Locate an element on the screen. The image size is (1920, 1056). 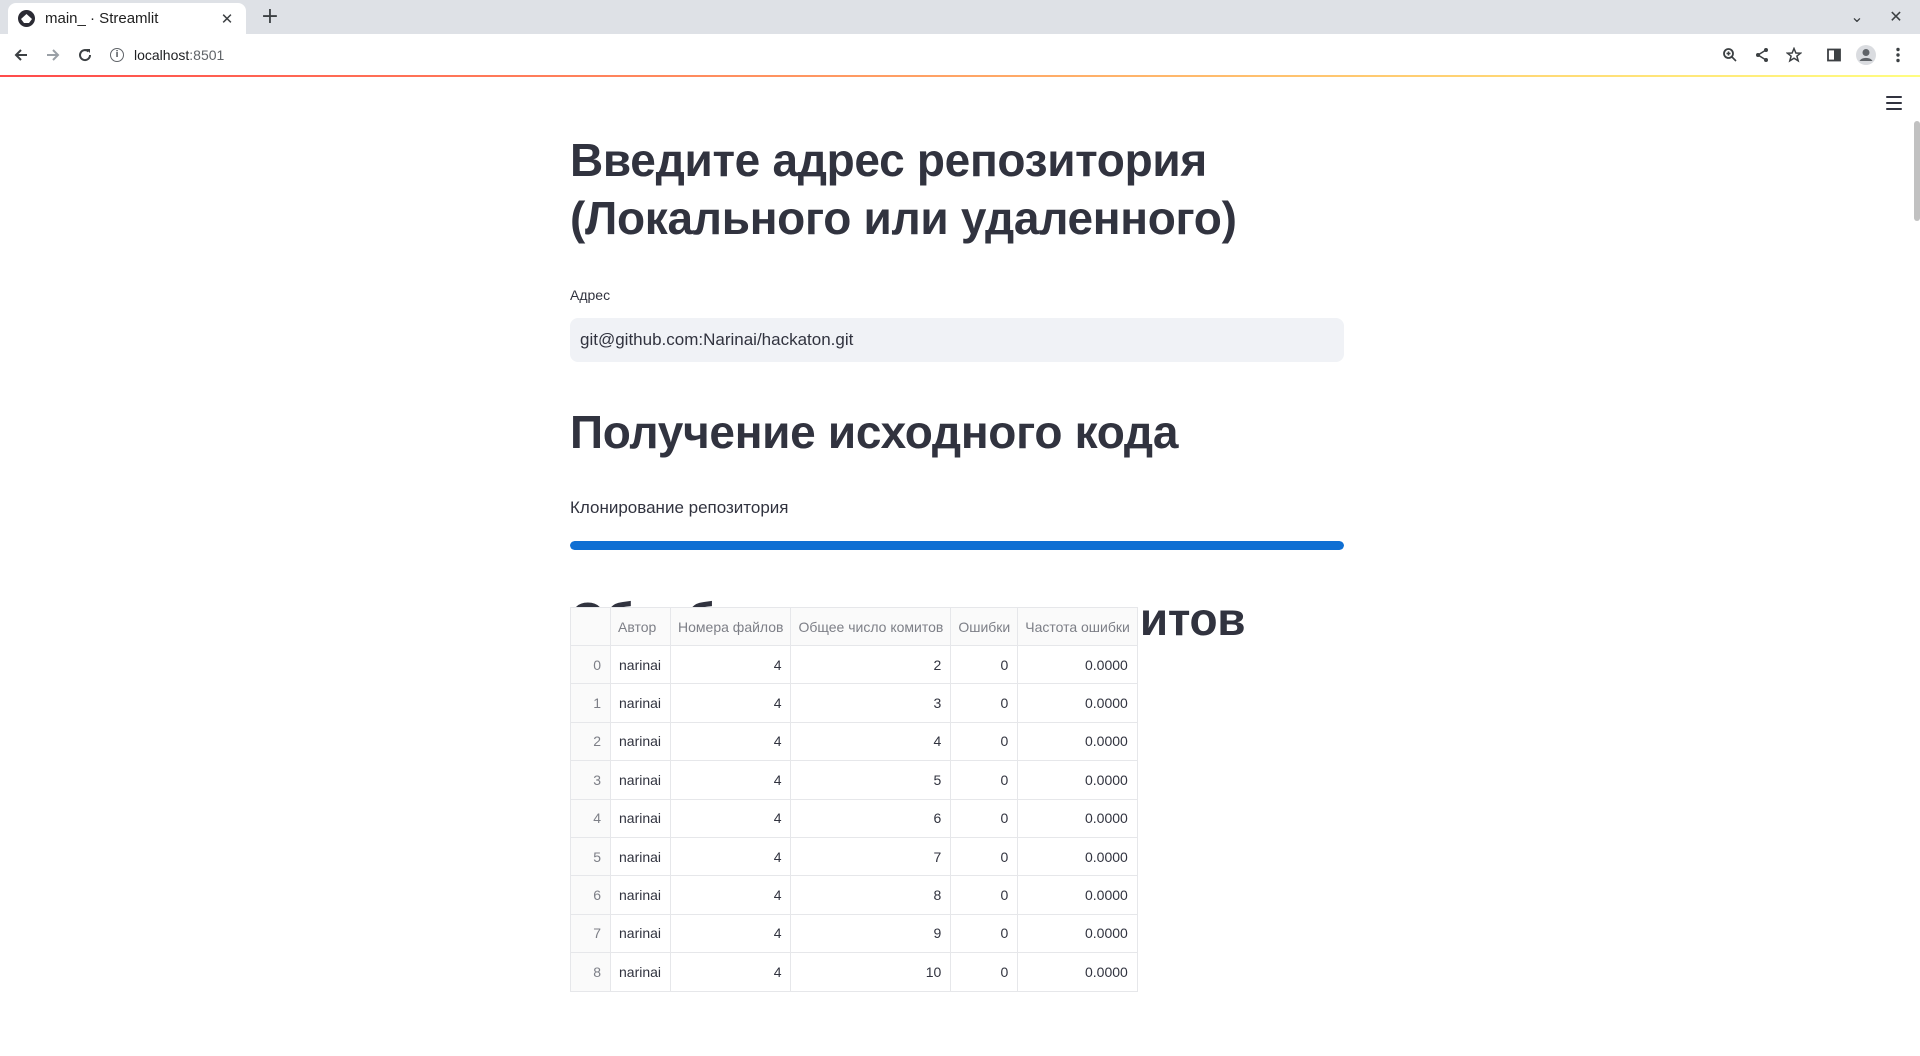
commits-cell: 10 is located at coordinates (871, 972).